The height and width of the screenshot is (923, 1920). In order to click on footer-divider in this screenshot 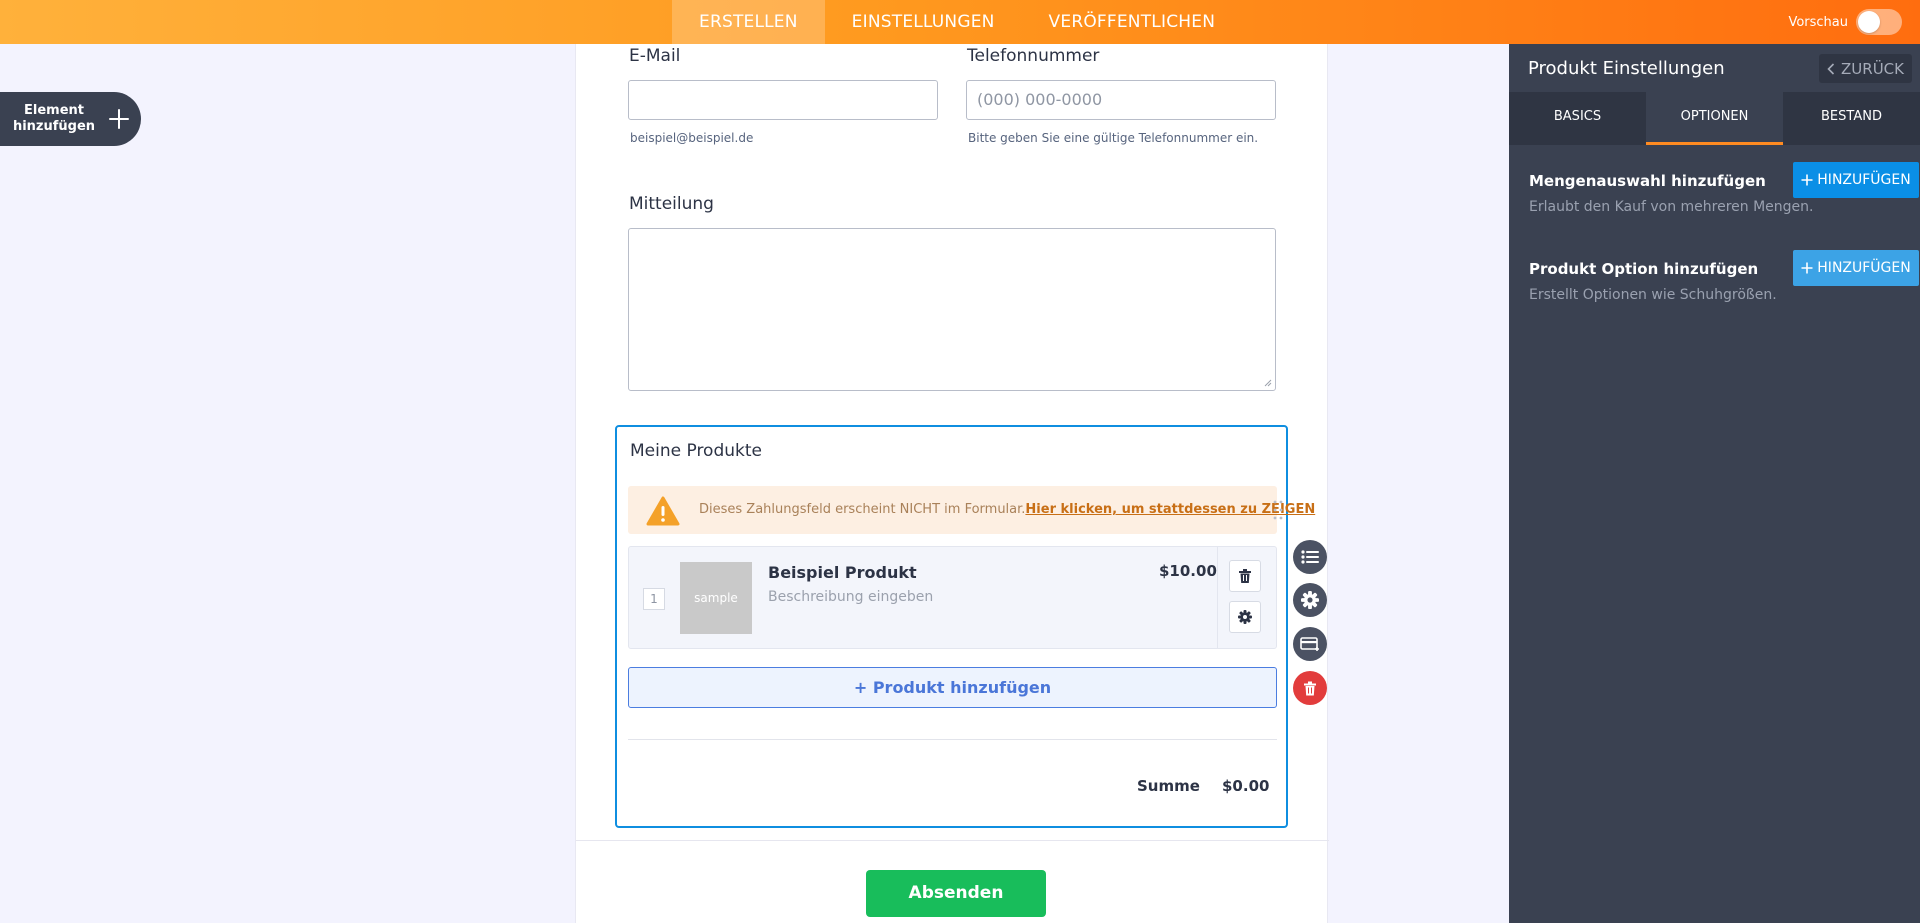, I will do `click(952, 840)`.